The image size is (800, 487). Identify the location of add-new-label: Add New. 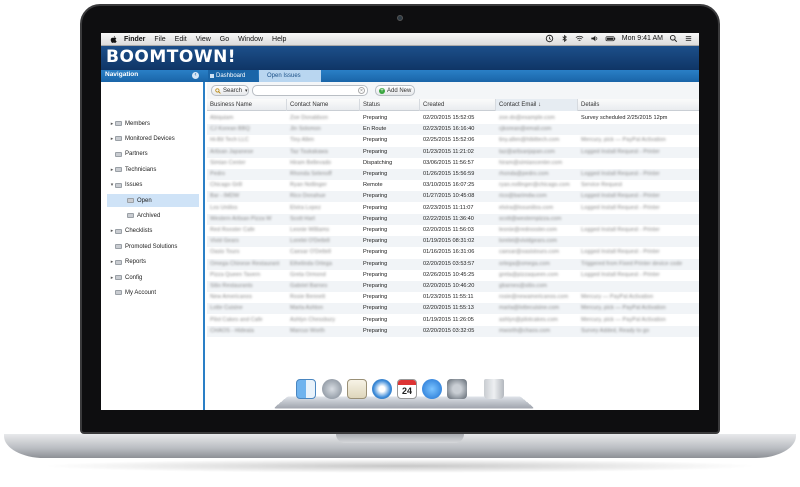
(399, 90).